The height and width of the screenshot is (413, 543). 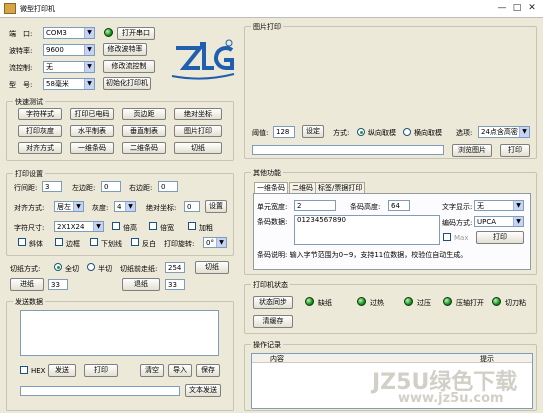 What do you see at coordinates (58, 284) in the screenshot?
I see `feed-input: 33` at bounding box center [58, 284].